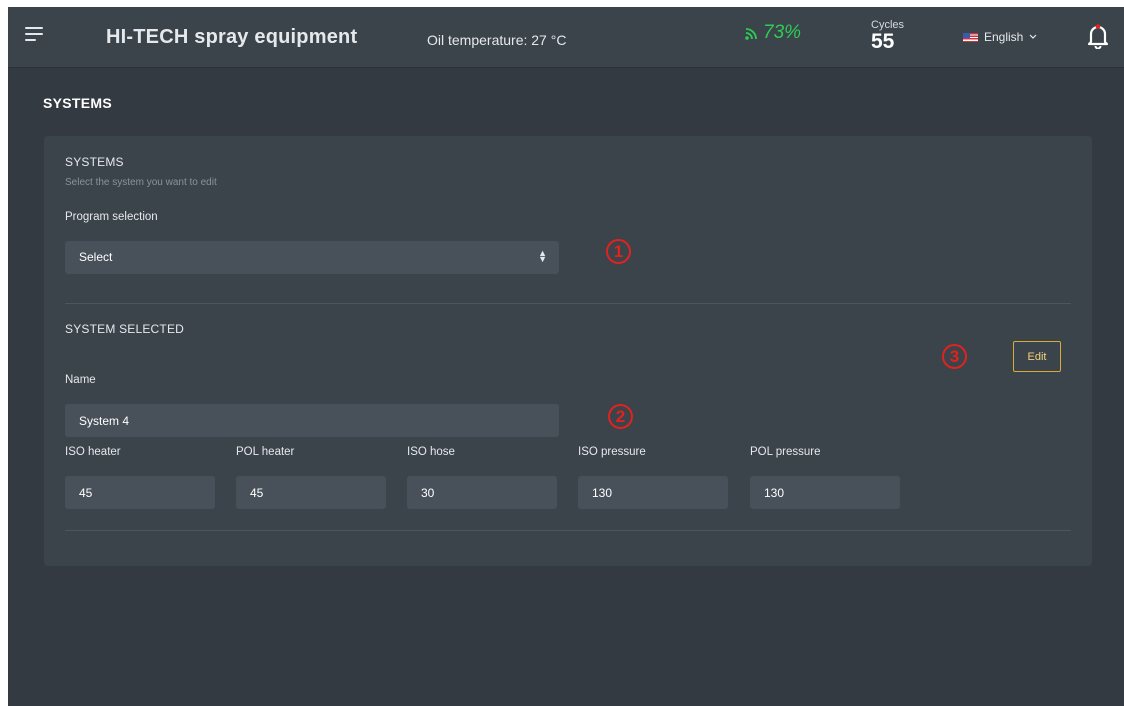 This screenshot has width=1124, height=706. What do you see at coordinates (80, 380) in the screenshot?
I see `name-label: Name` at bounding box center [80, 380].